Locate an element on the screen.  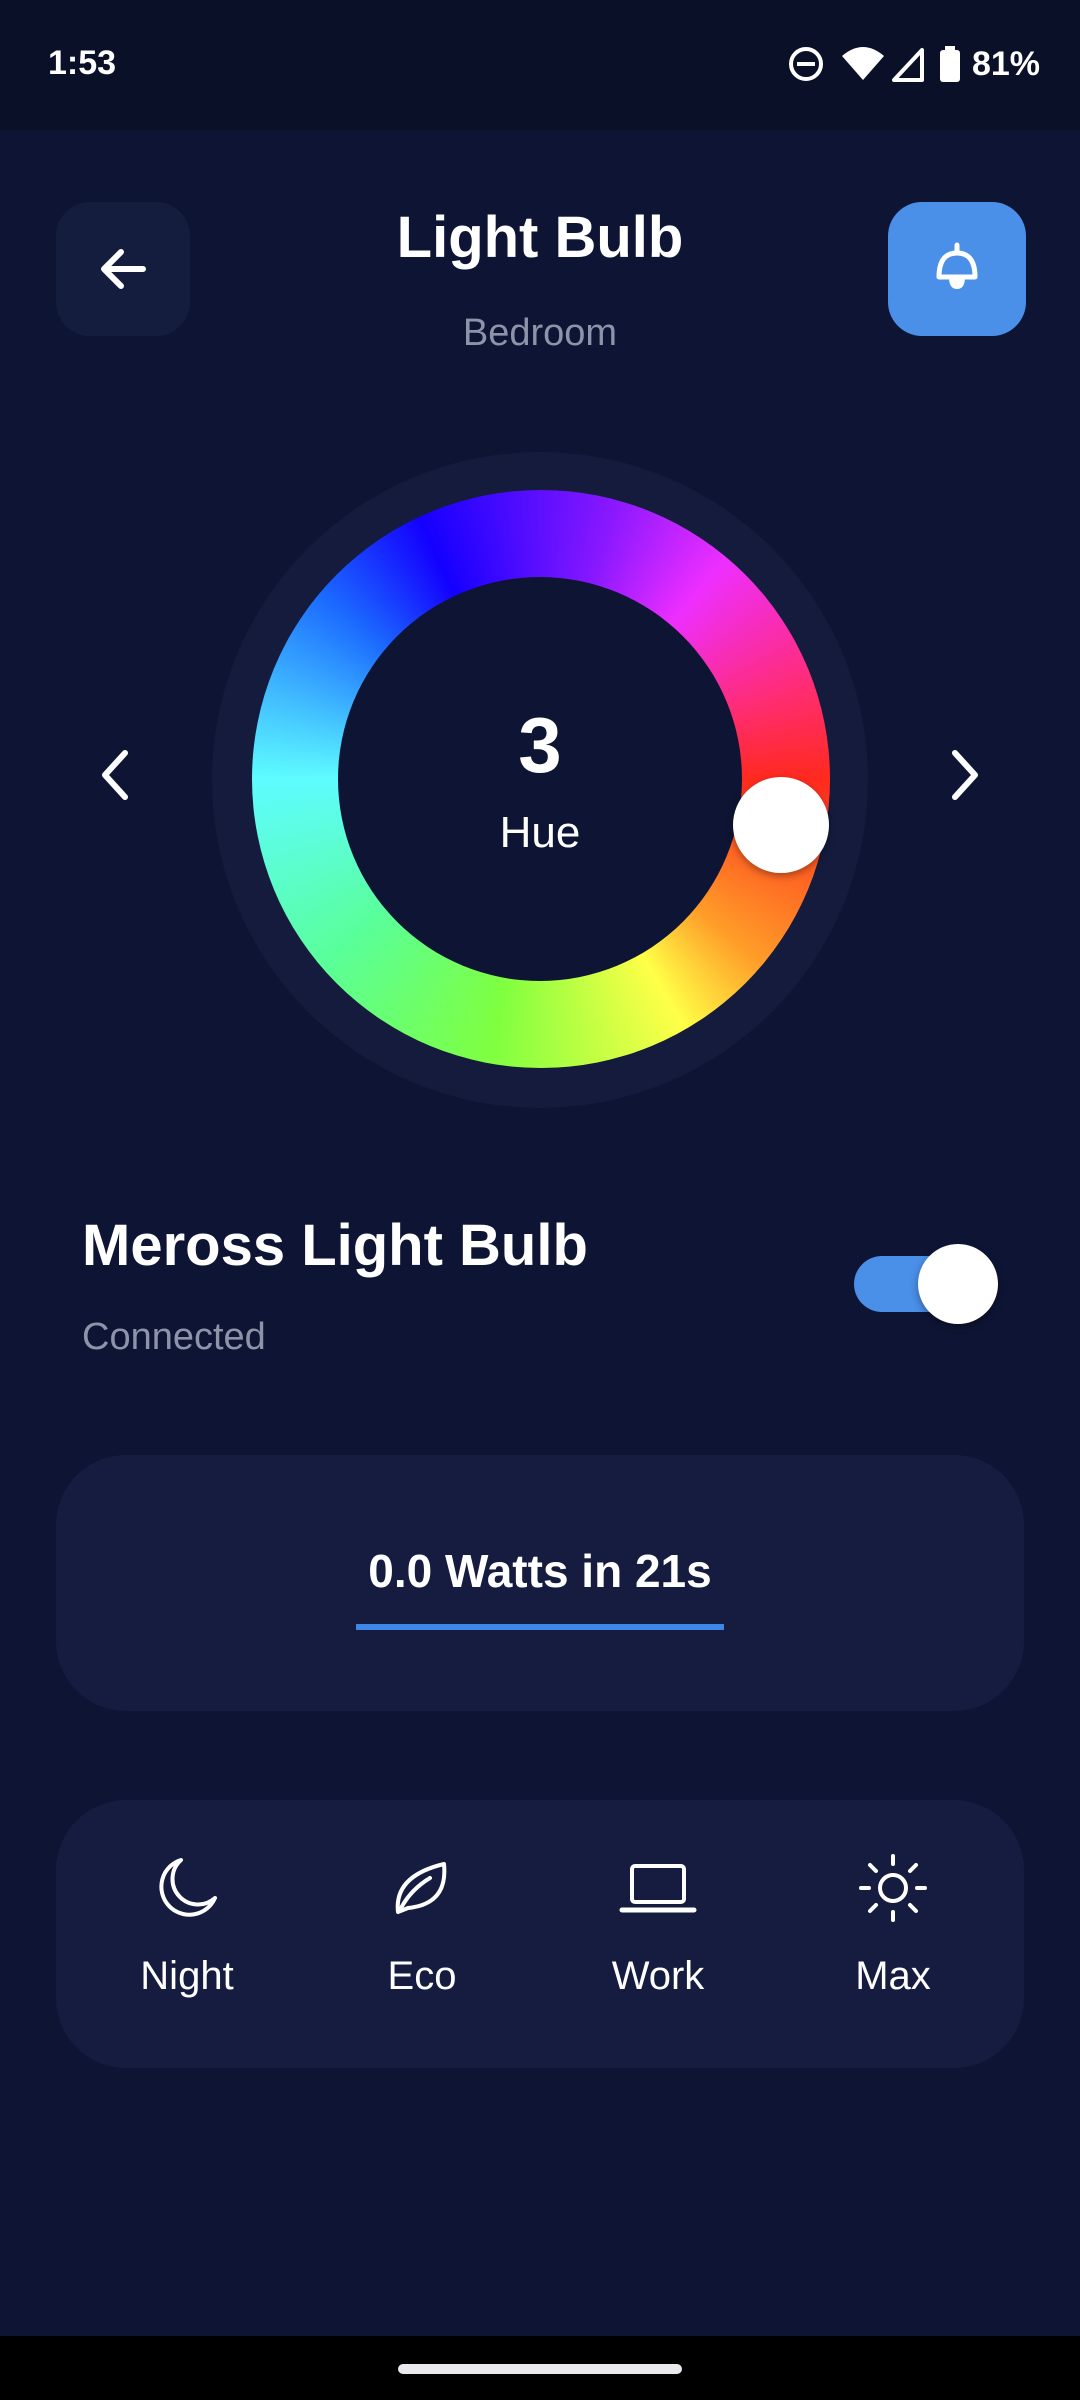
toggle-thumb is located at coordinates (958, 1284).